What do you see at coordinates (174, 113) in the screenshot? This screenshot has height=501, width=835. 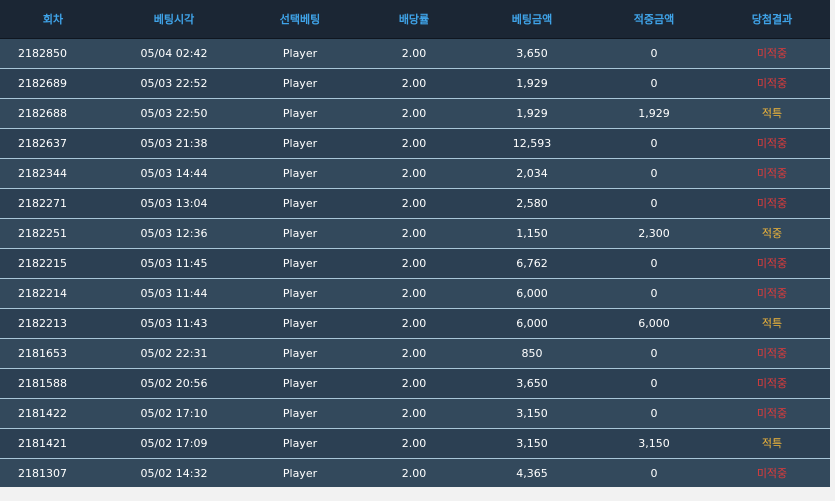 I see `cell-bet-time: 05/03 22:50` at bounding box center [174, 113].